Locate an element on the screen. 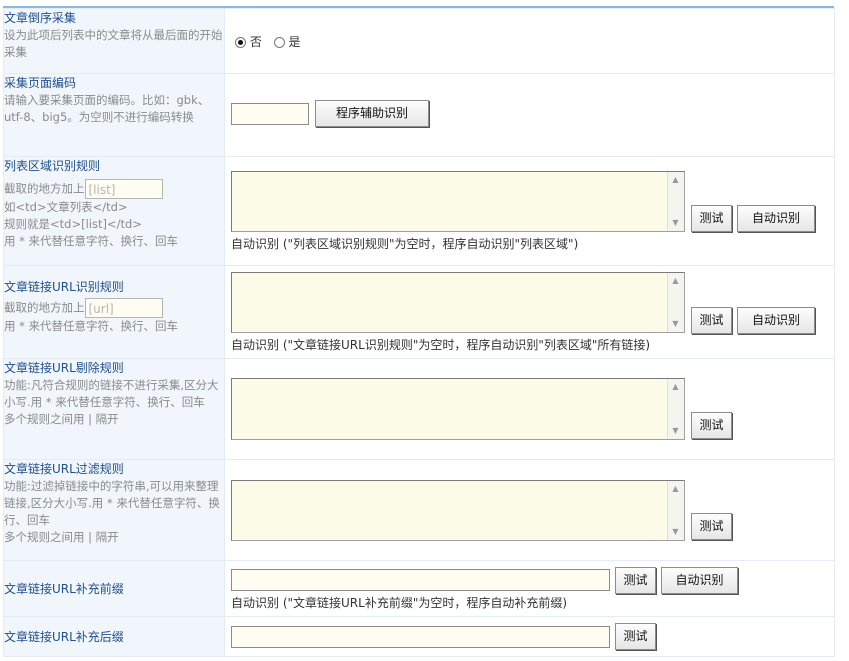  link-url-title: 文章链接URL识别规则 is located at coordinates (64, 287).